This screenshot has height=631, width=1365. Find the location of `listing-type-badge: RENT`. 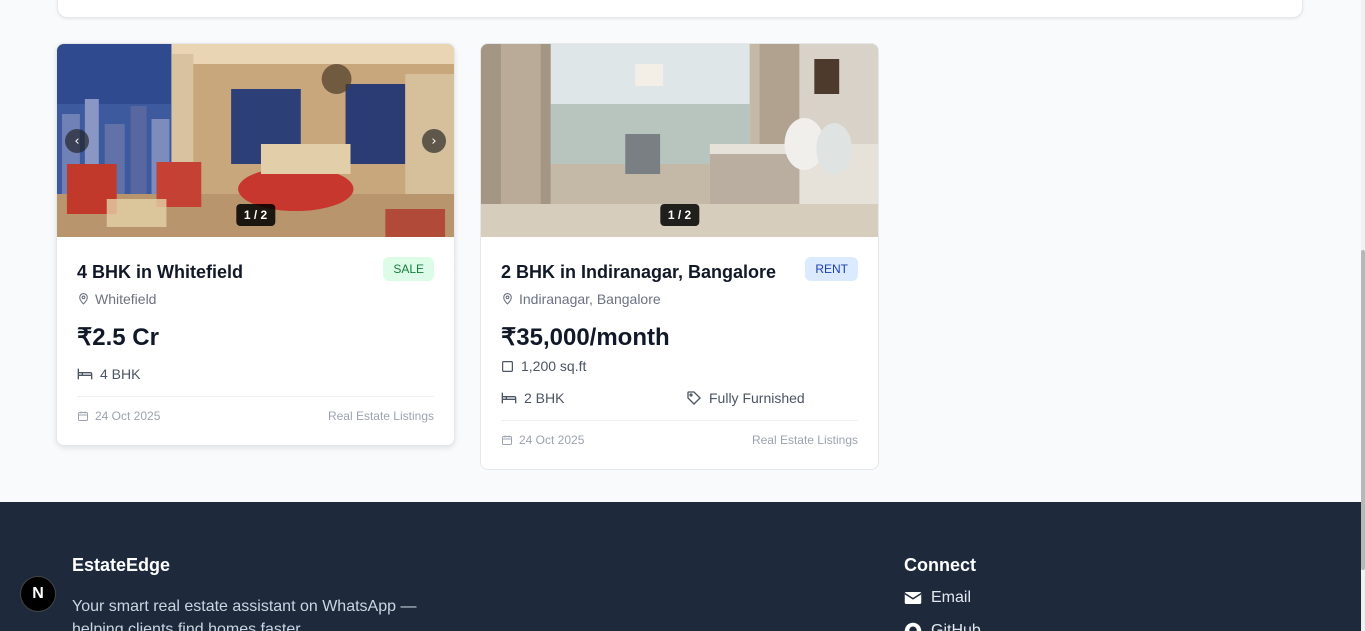

listing-type-badge: RENT is located at coordinates (831, 269).